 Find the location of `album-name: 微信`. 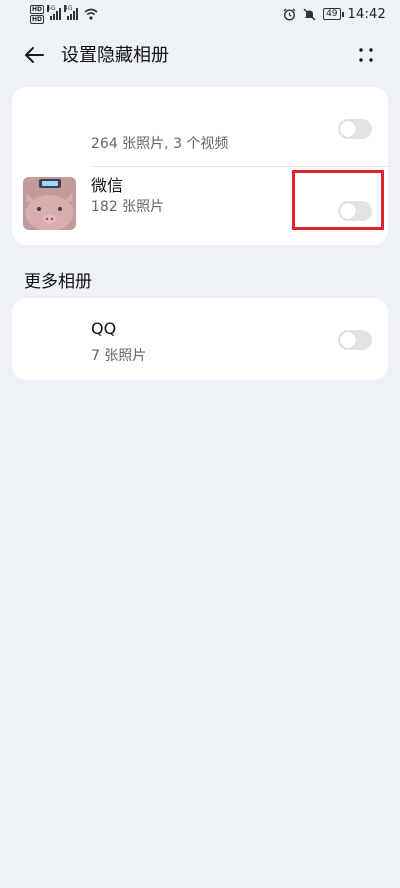

album-name: 微信 is located at coordinates (107, 185).